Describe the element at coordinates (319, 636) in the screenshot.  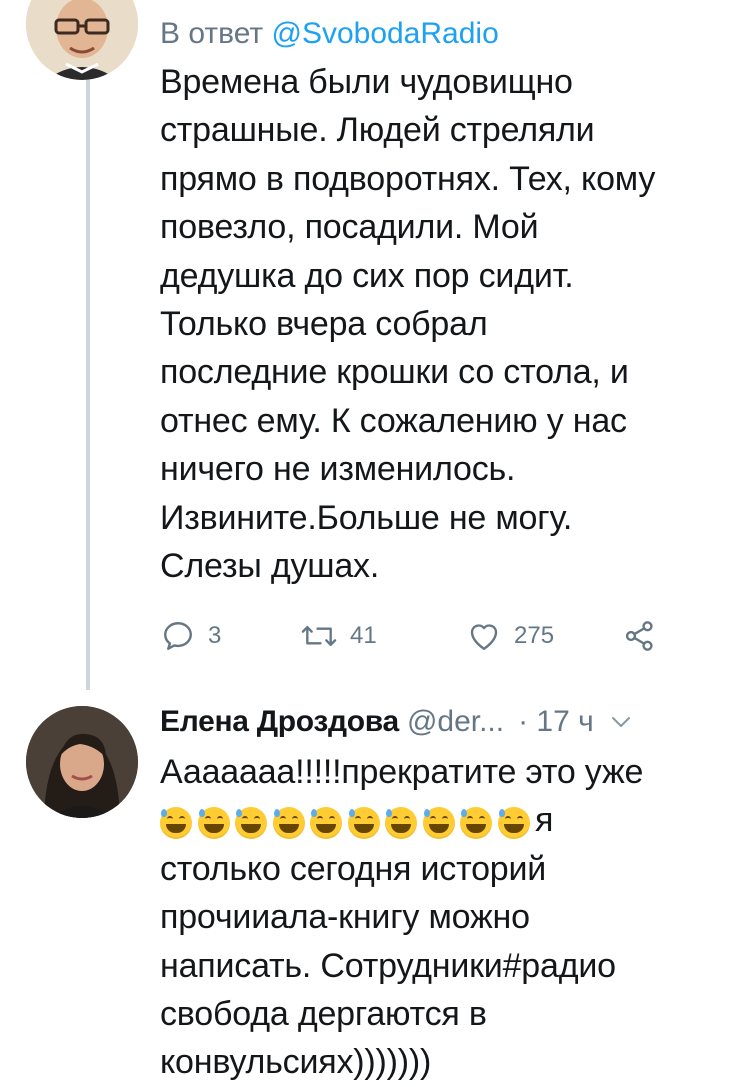
I see `retweet-icon` at that location.